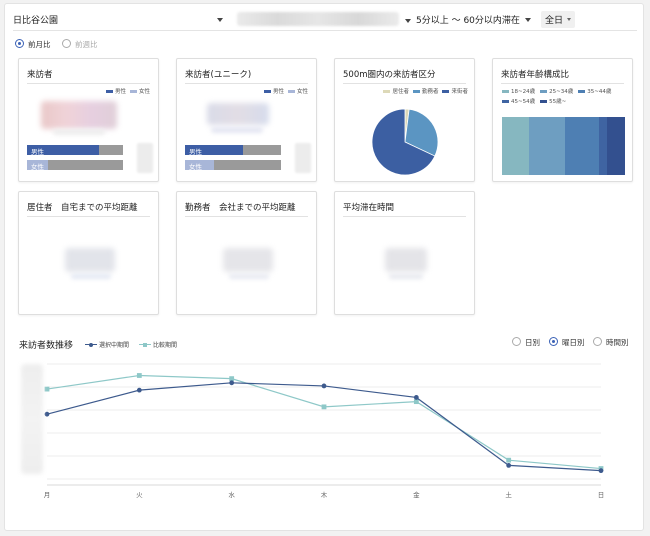 Image resolution: width=650 pixels, height=536 pixels. Describe the element at coordinates (416, 494) in the screenshot. I see `x-tick-label: 金` at that location.